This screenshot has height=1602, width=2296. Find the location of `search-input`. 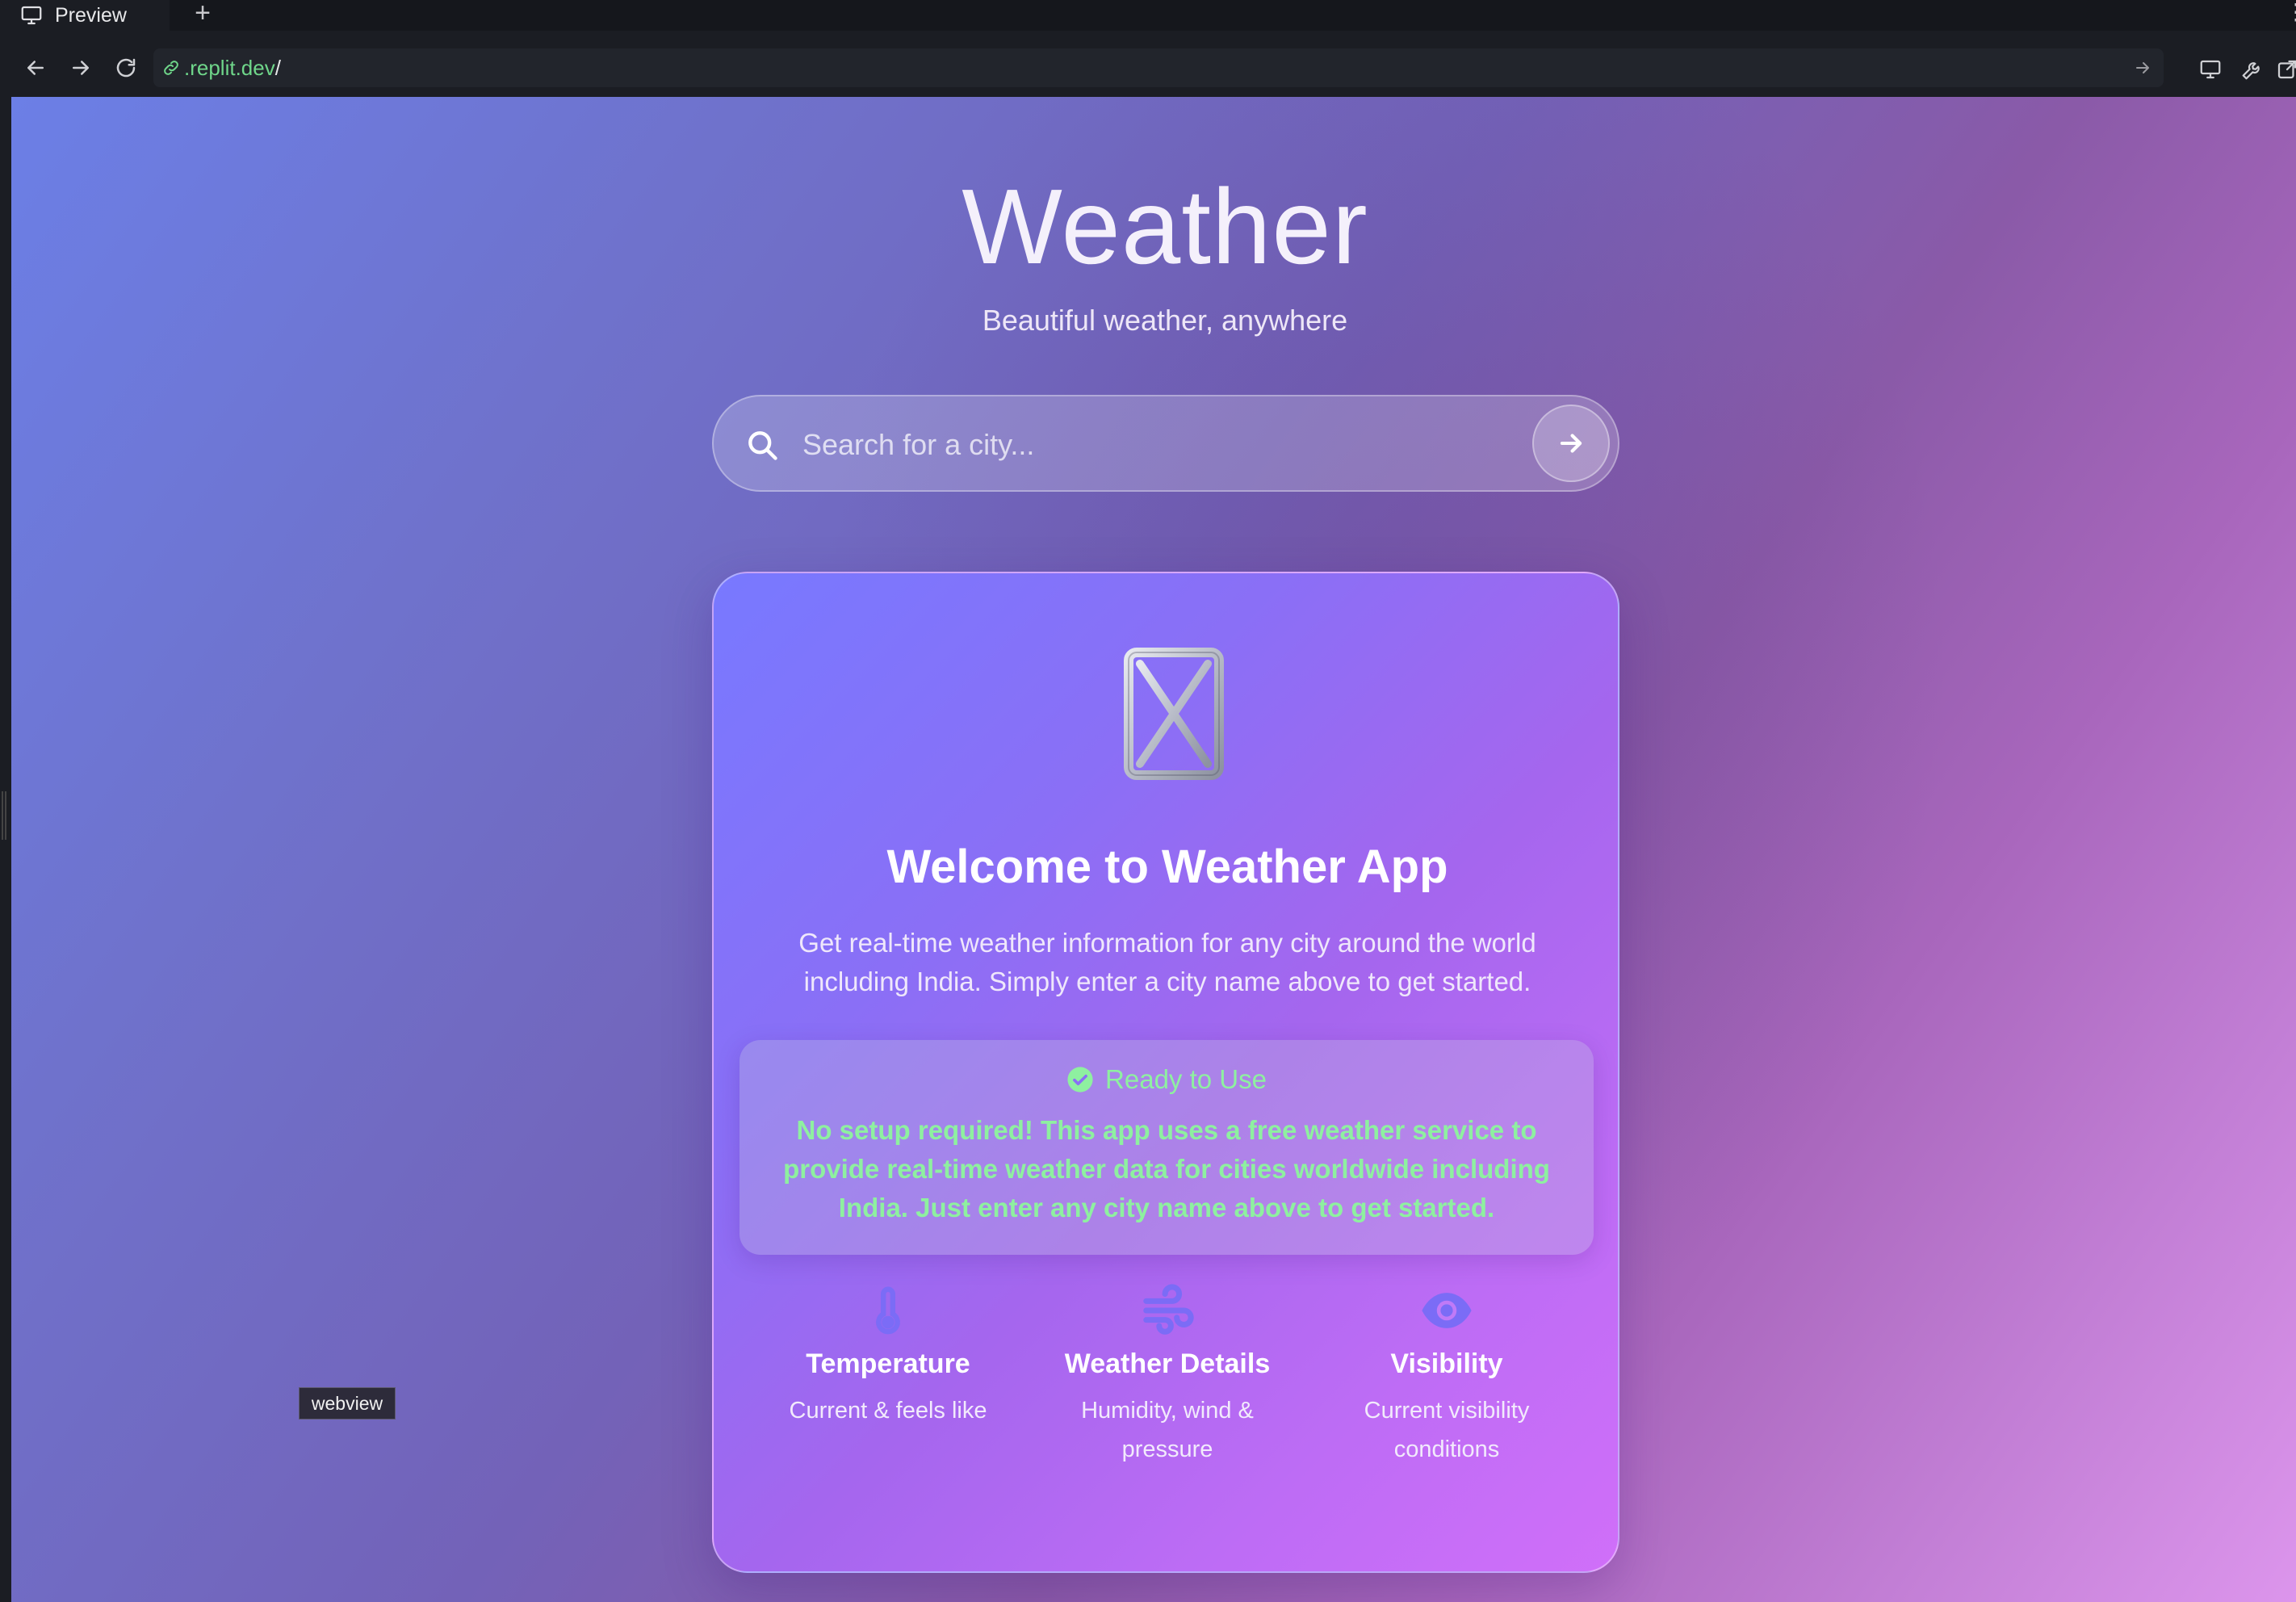

search-input is located at coordinates (1133, 445).